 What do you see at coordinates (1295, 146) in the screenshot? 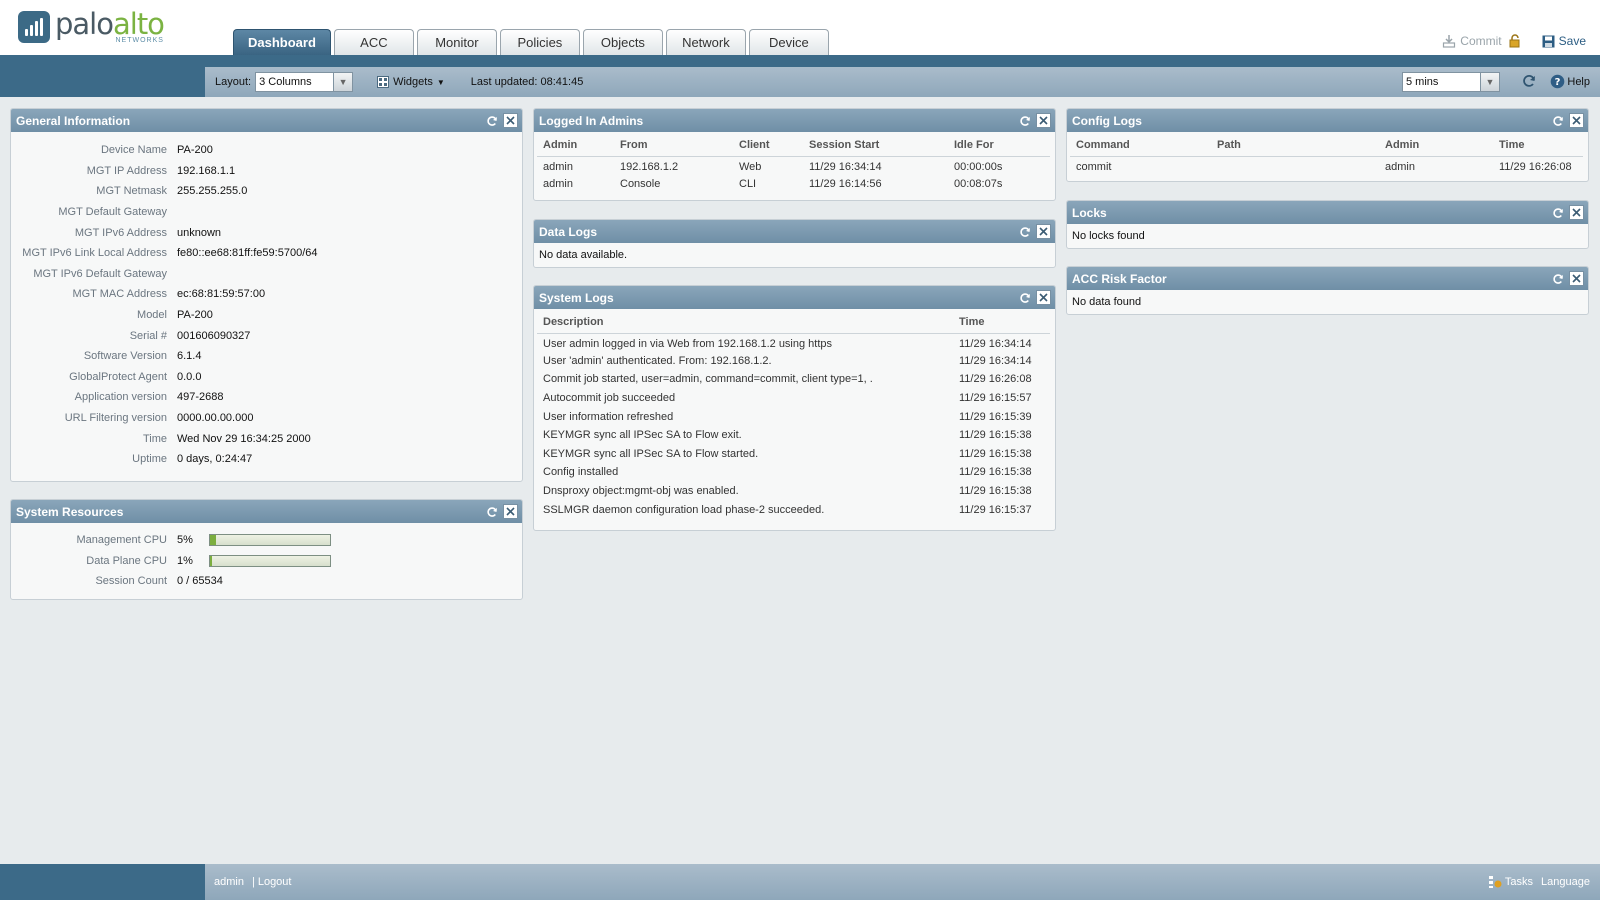
I see `column-header: Path` at bounding box center [1295, 146].